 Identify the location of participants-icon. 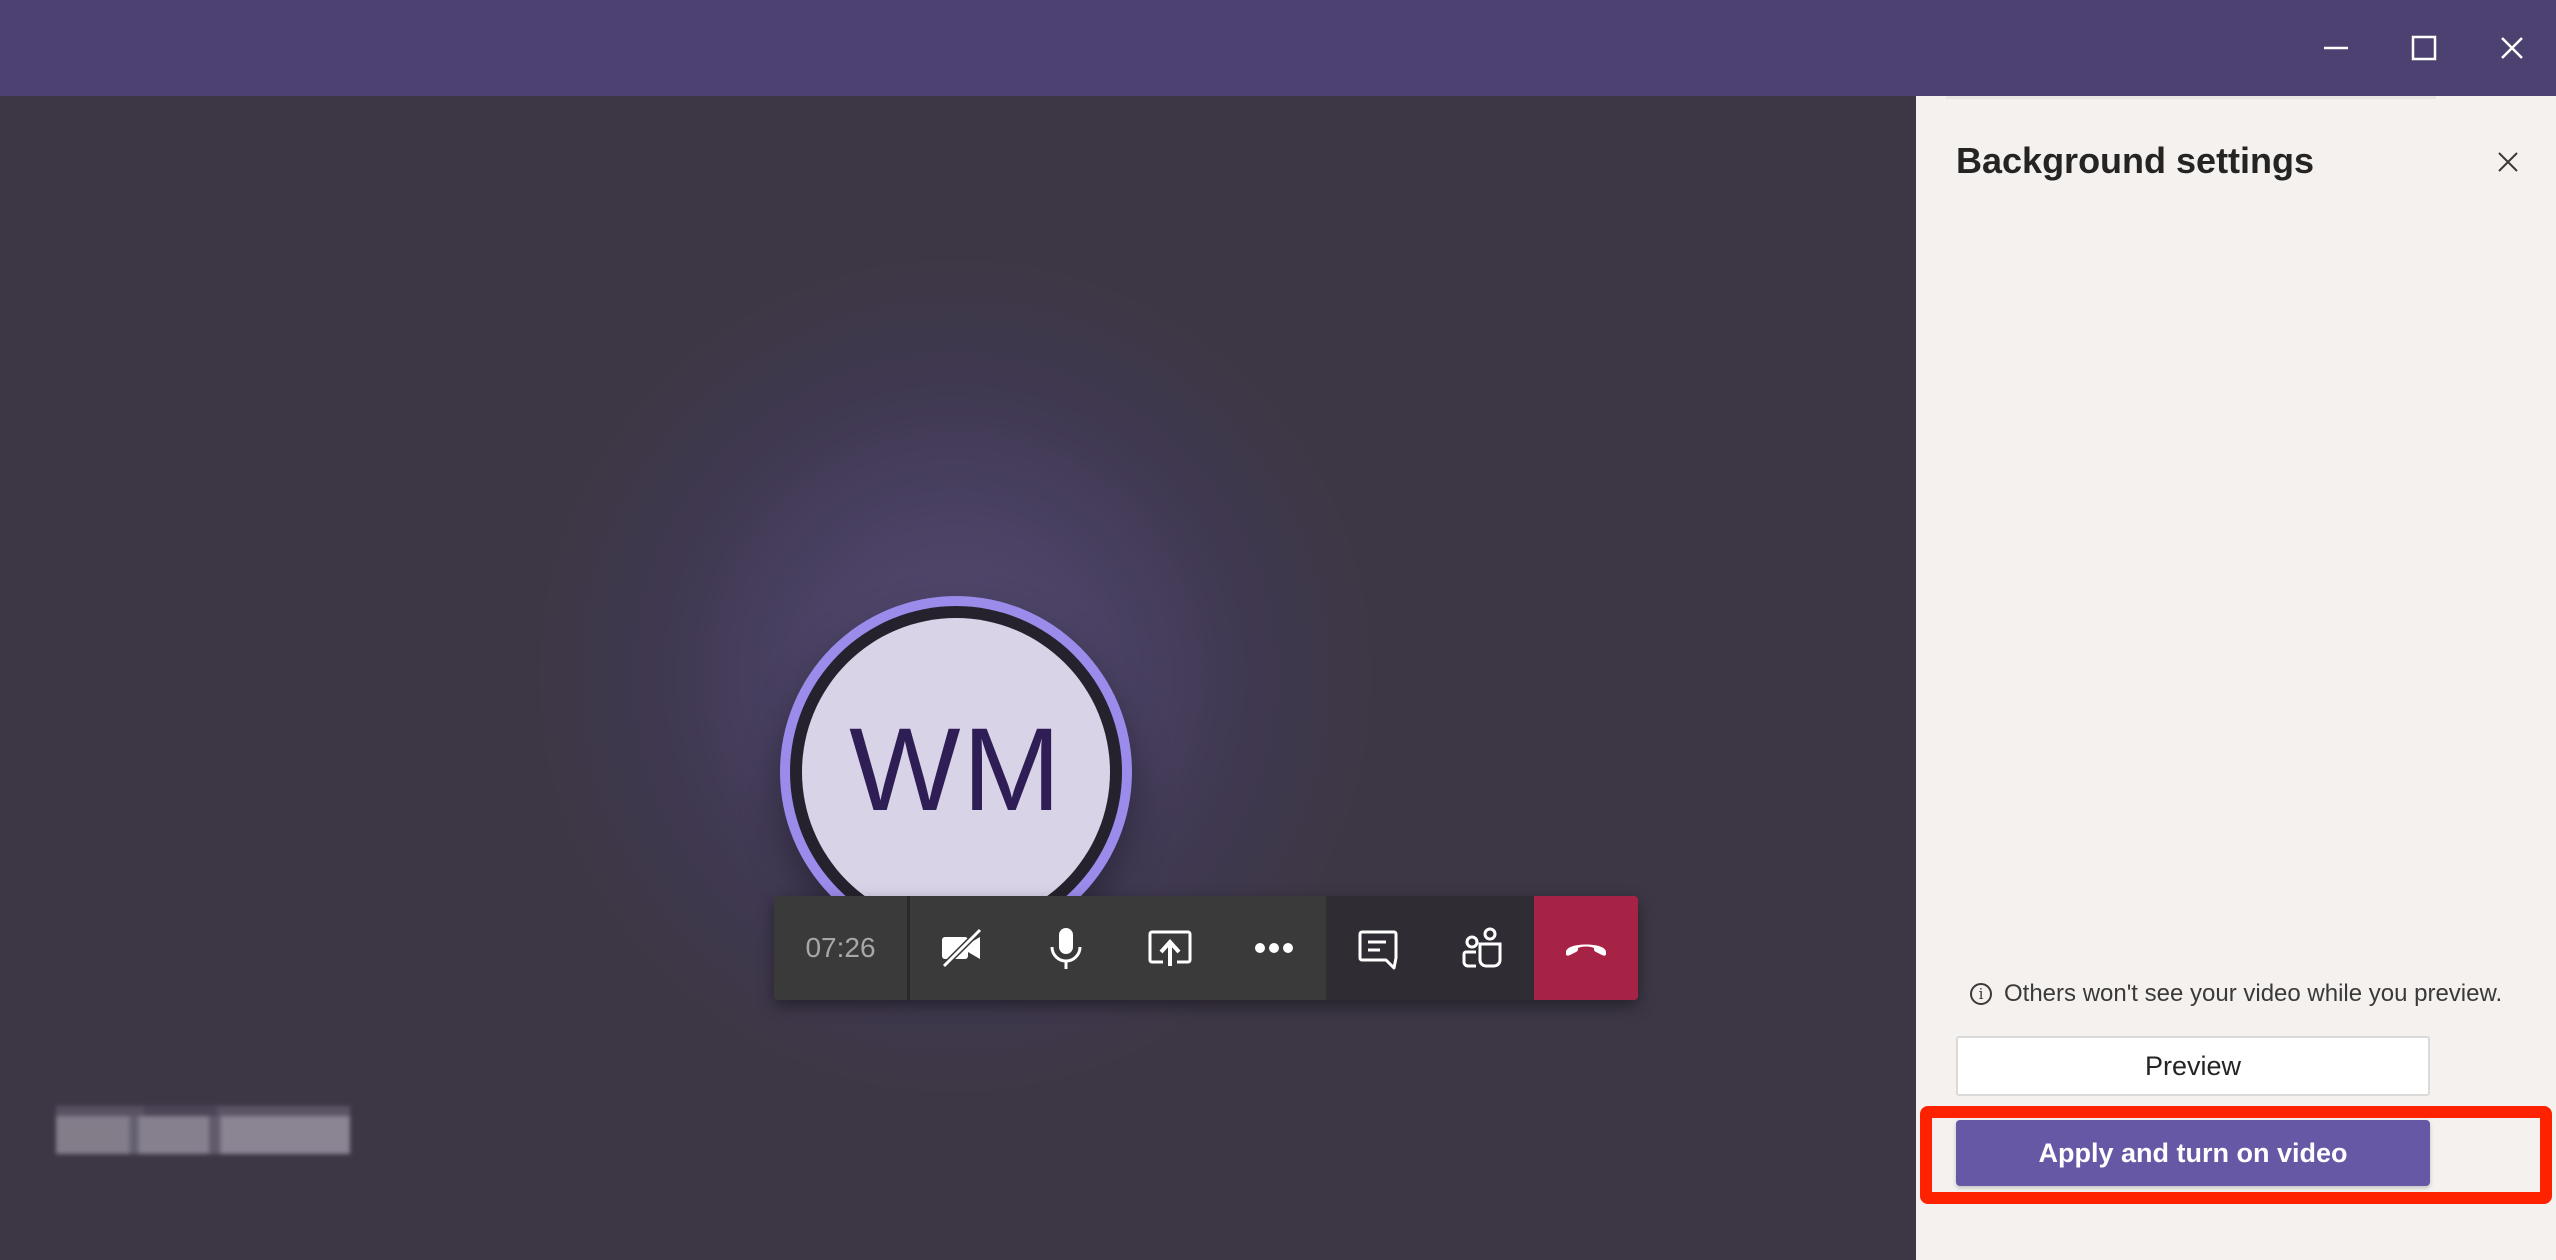
(1482, 947).